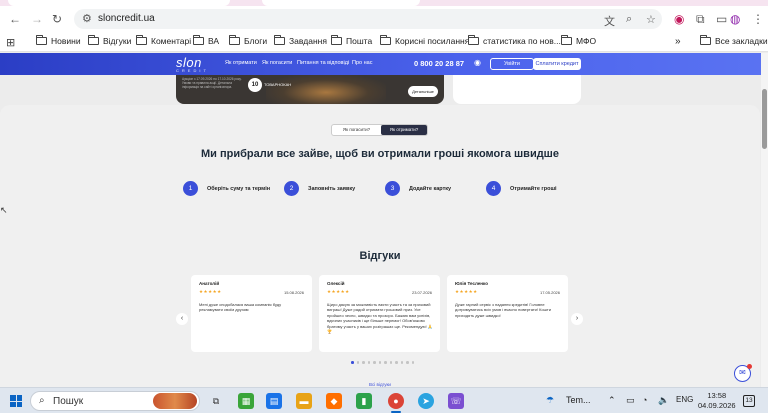 The image size is (768, 413). I want to click on menu-icon: ⋮, so click(758, 19).